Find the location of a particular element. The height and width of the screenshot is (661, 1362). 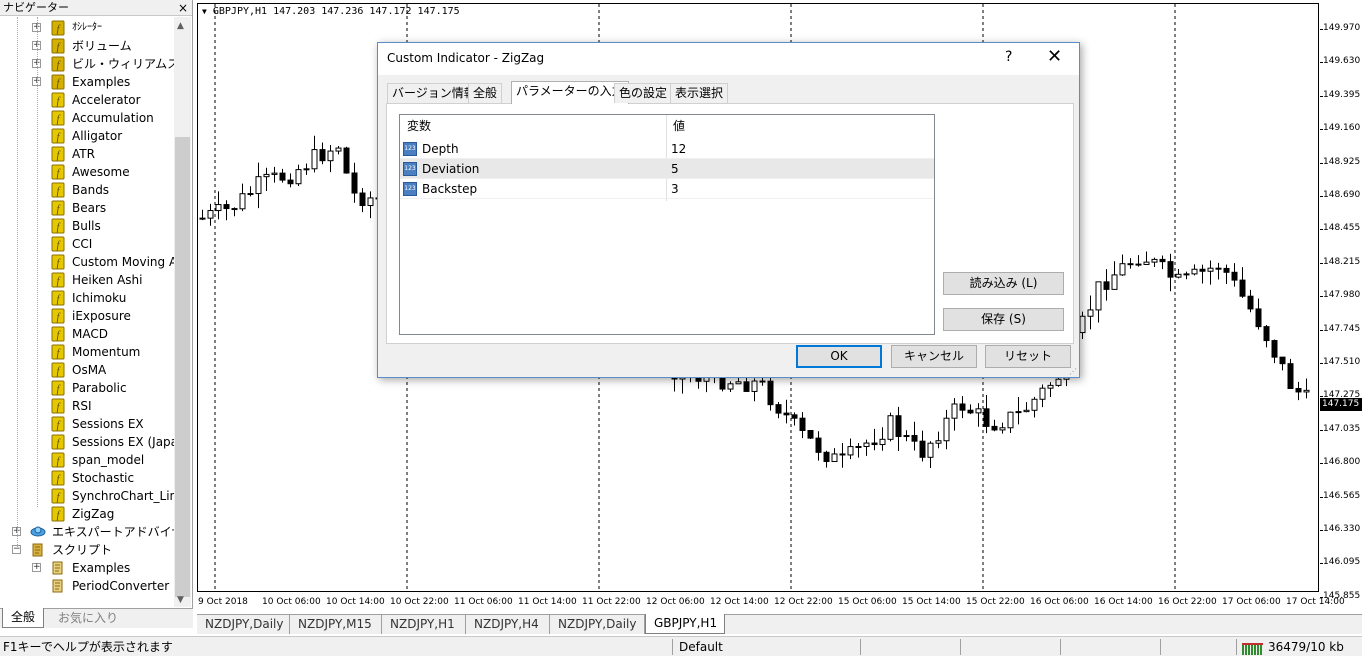

navigator-scrollbar: ▲ ▼ is located at coordinates (182, 312).